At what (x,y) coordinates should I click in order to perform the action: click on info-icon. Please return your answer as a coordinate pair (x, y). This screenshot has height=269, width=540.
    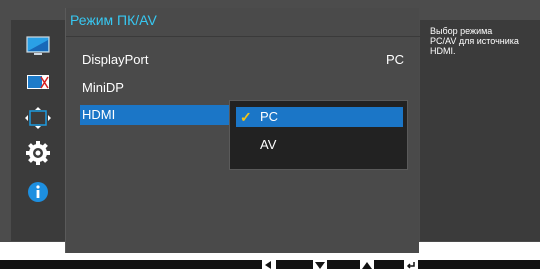
    Looking at the image, I should click on (38, 192).